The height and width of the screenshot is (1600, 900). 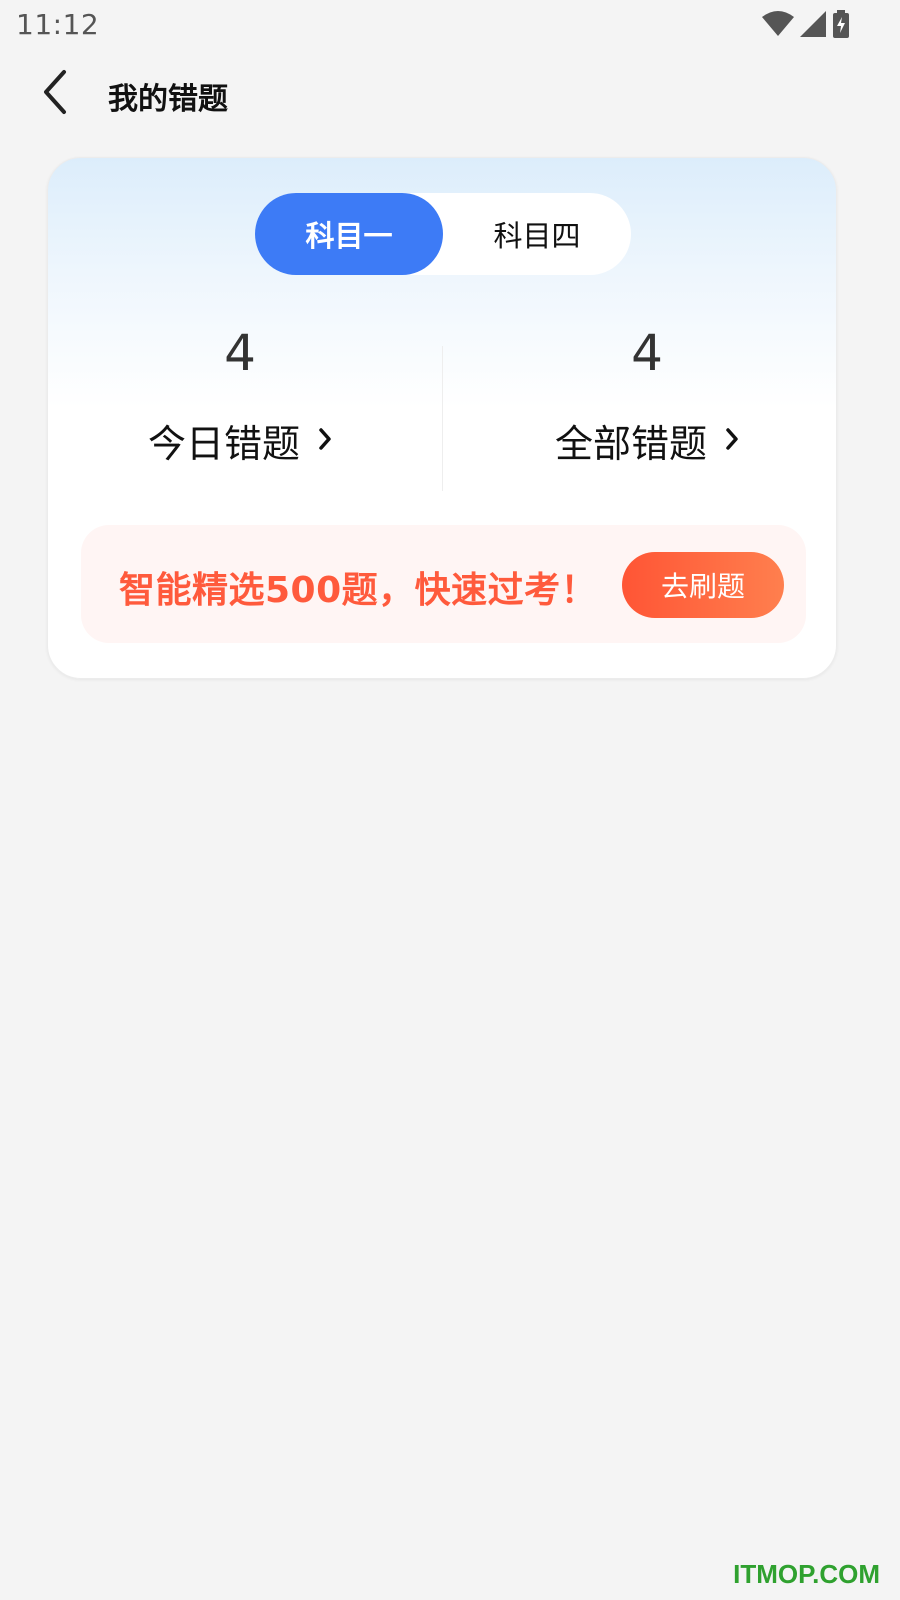 What do you see at coordinates (358, 590) in the screenshot?
I see `promo-text: 智能精选500题，快速过考！` at bounding box center [358, 590].